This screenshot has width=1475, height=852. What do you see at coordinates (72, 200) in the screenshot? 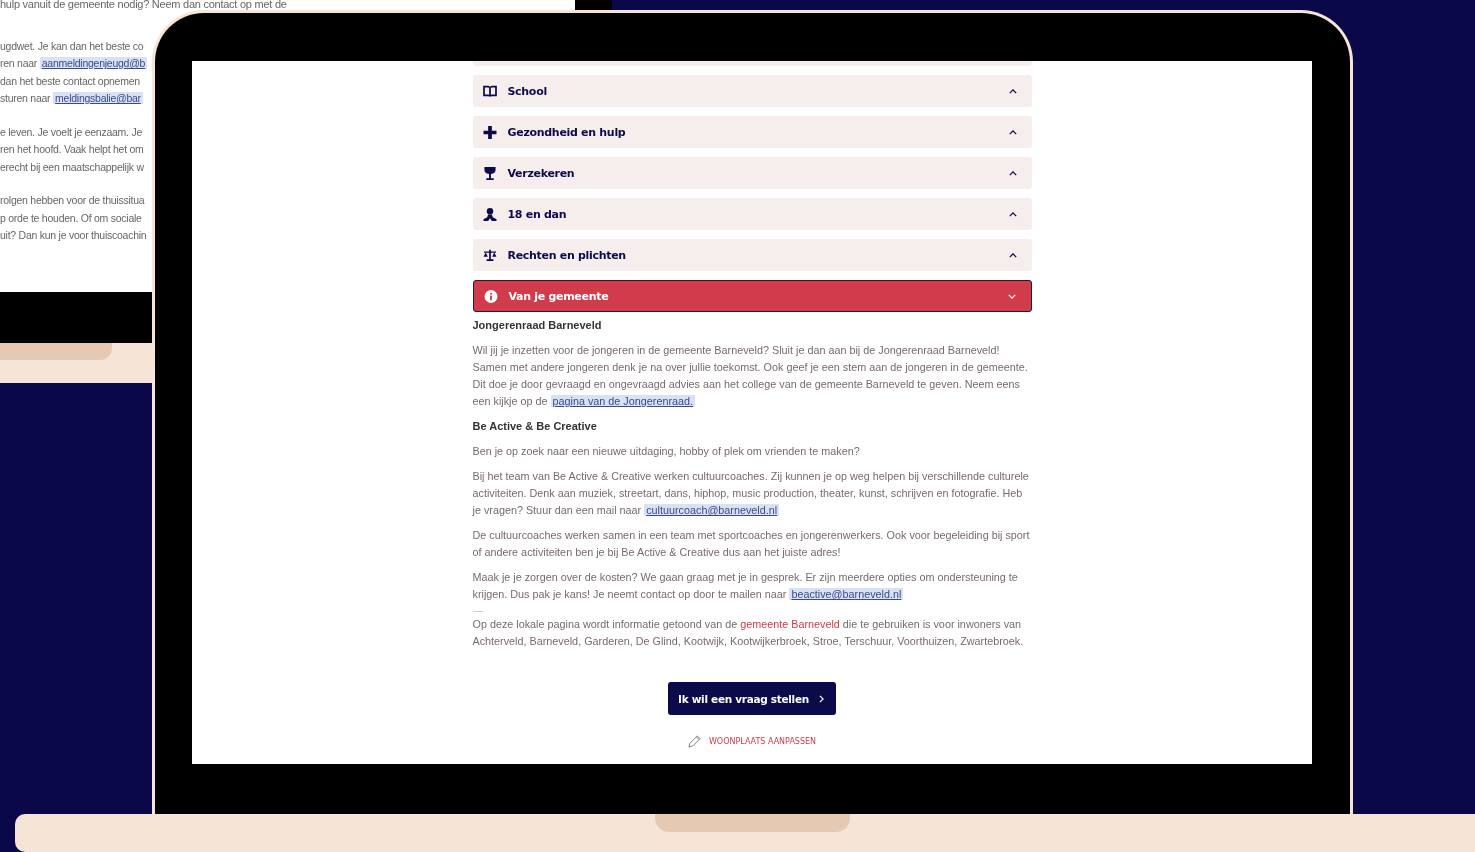
I see `text-fragment: rolgen hebben voor de thuissitua` at bounding box center [72, 200].